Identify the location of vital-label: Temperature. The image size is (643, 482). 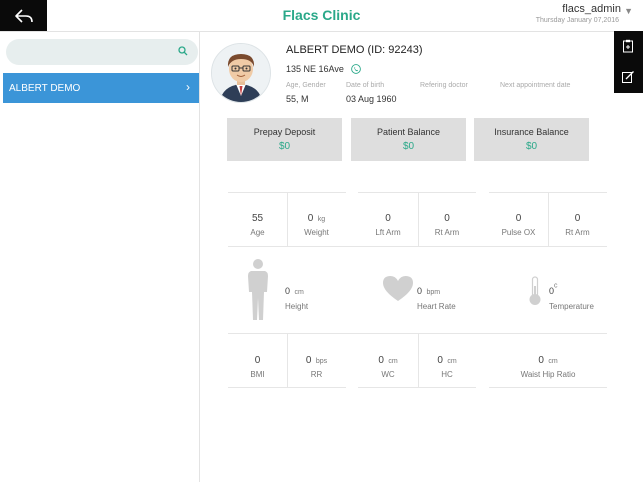
(571, 306).